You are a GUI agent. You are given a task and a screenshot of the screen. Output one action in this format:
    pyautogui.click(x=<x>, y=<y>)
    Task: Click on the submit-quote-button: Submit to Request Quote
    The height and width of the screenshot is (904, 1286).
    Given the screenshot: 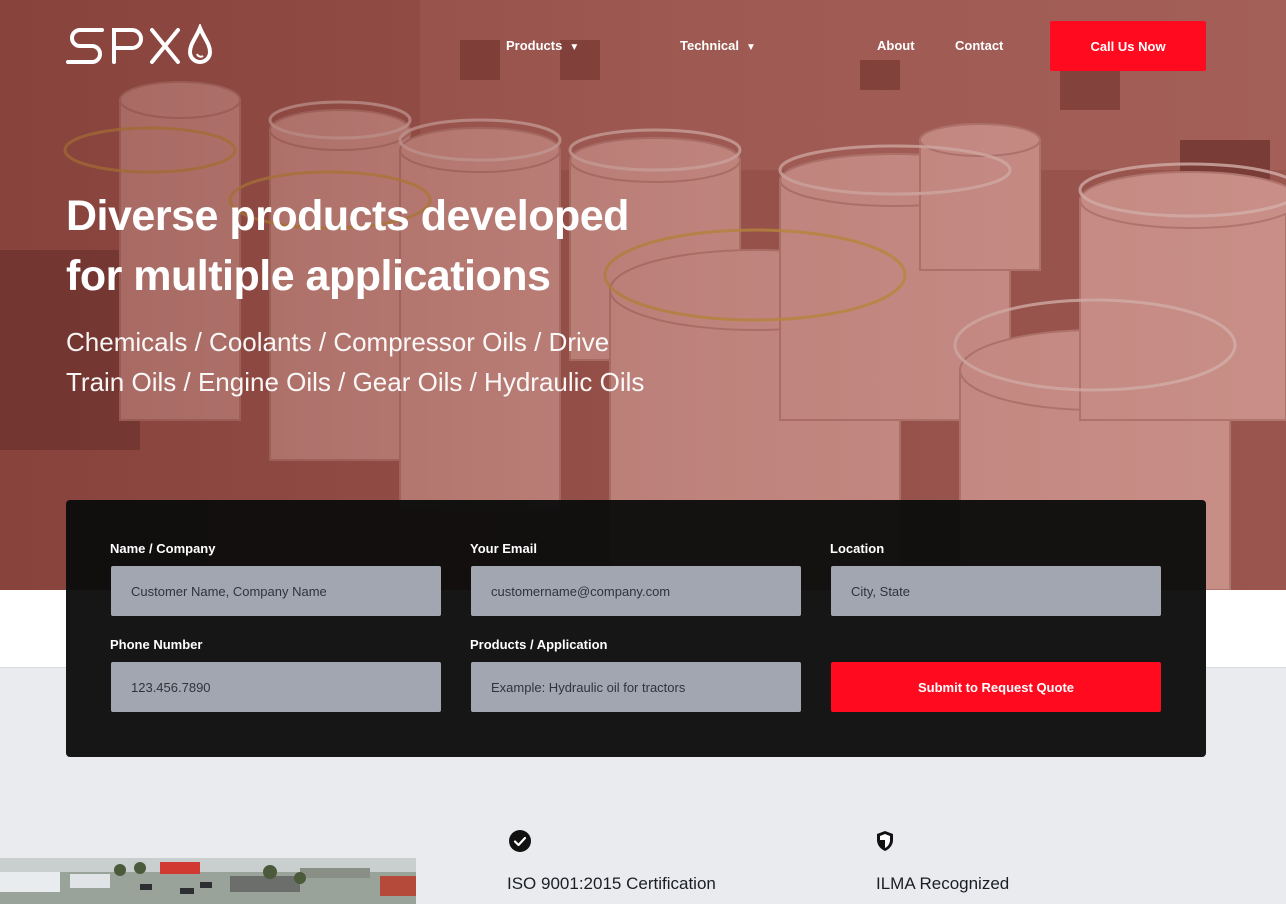 What is the action you would take?
    pyautogui.click(x=996, y=687)
    